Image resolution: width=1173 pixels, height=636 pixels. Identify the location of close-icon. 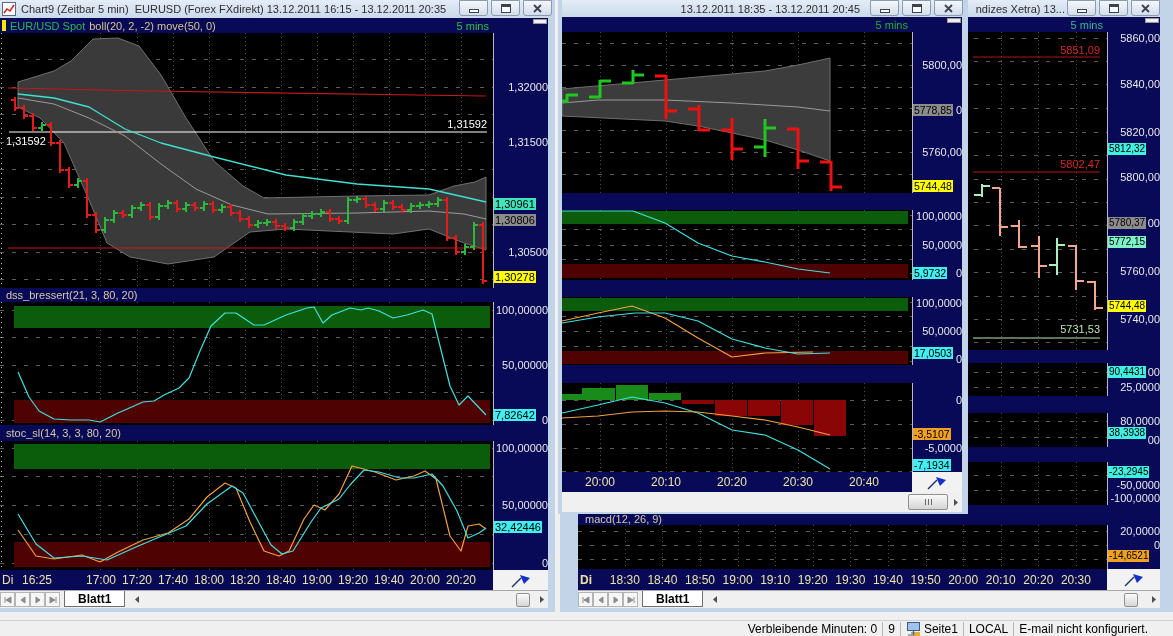
(948, 8).